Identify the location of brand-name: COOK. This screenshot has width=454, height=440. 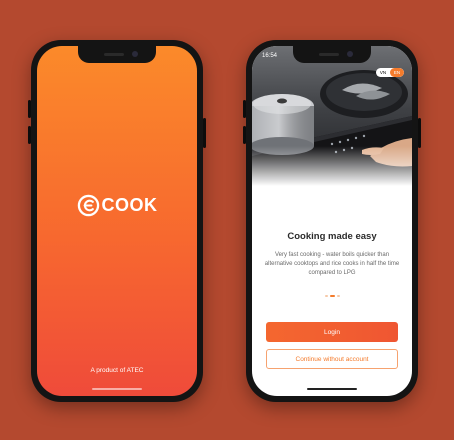
(129, 205).